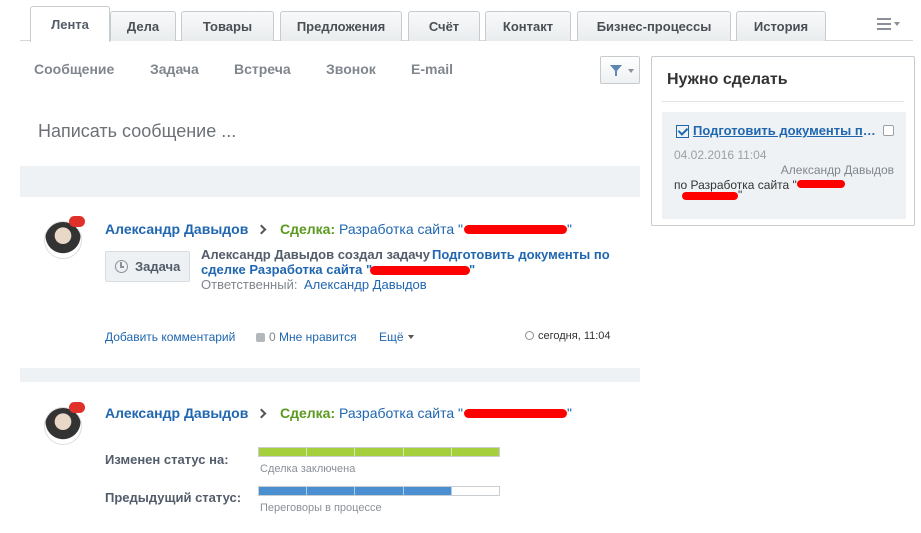 The height and width of the screenshot is (533, 921). I want to click on task-badge-label: Задача, so click(158, 266).